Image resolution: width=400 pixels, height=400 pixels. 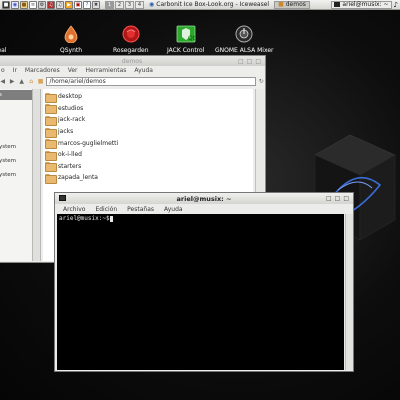 What do you see at coordinates (51, 4) in the screenshot?
I see `audio-launcher-icon: ♫` at bounding box center [51, 4].